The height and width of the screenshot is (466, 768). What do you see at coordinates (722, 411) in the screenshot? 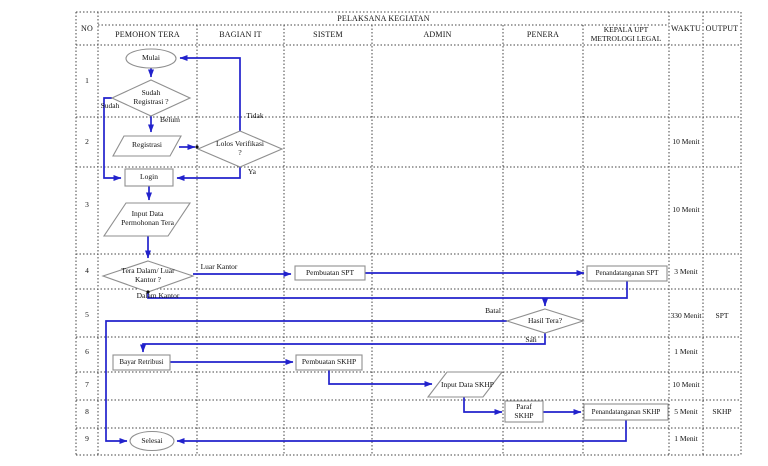
I see `output-value: SKHP` at bounding box center [722, 411].